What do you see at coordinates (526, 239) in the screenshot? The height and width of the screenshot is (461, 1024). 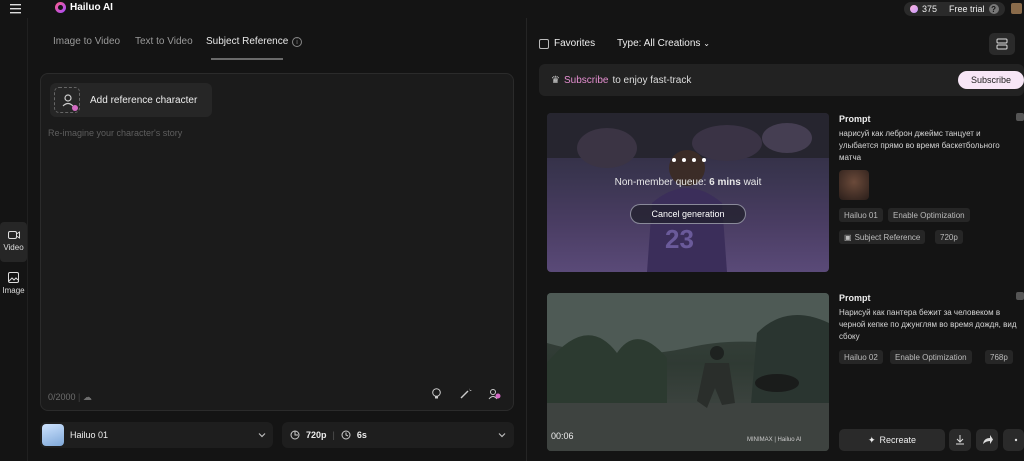 I see `panel-divider` at bounding box center [526, 239].